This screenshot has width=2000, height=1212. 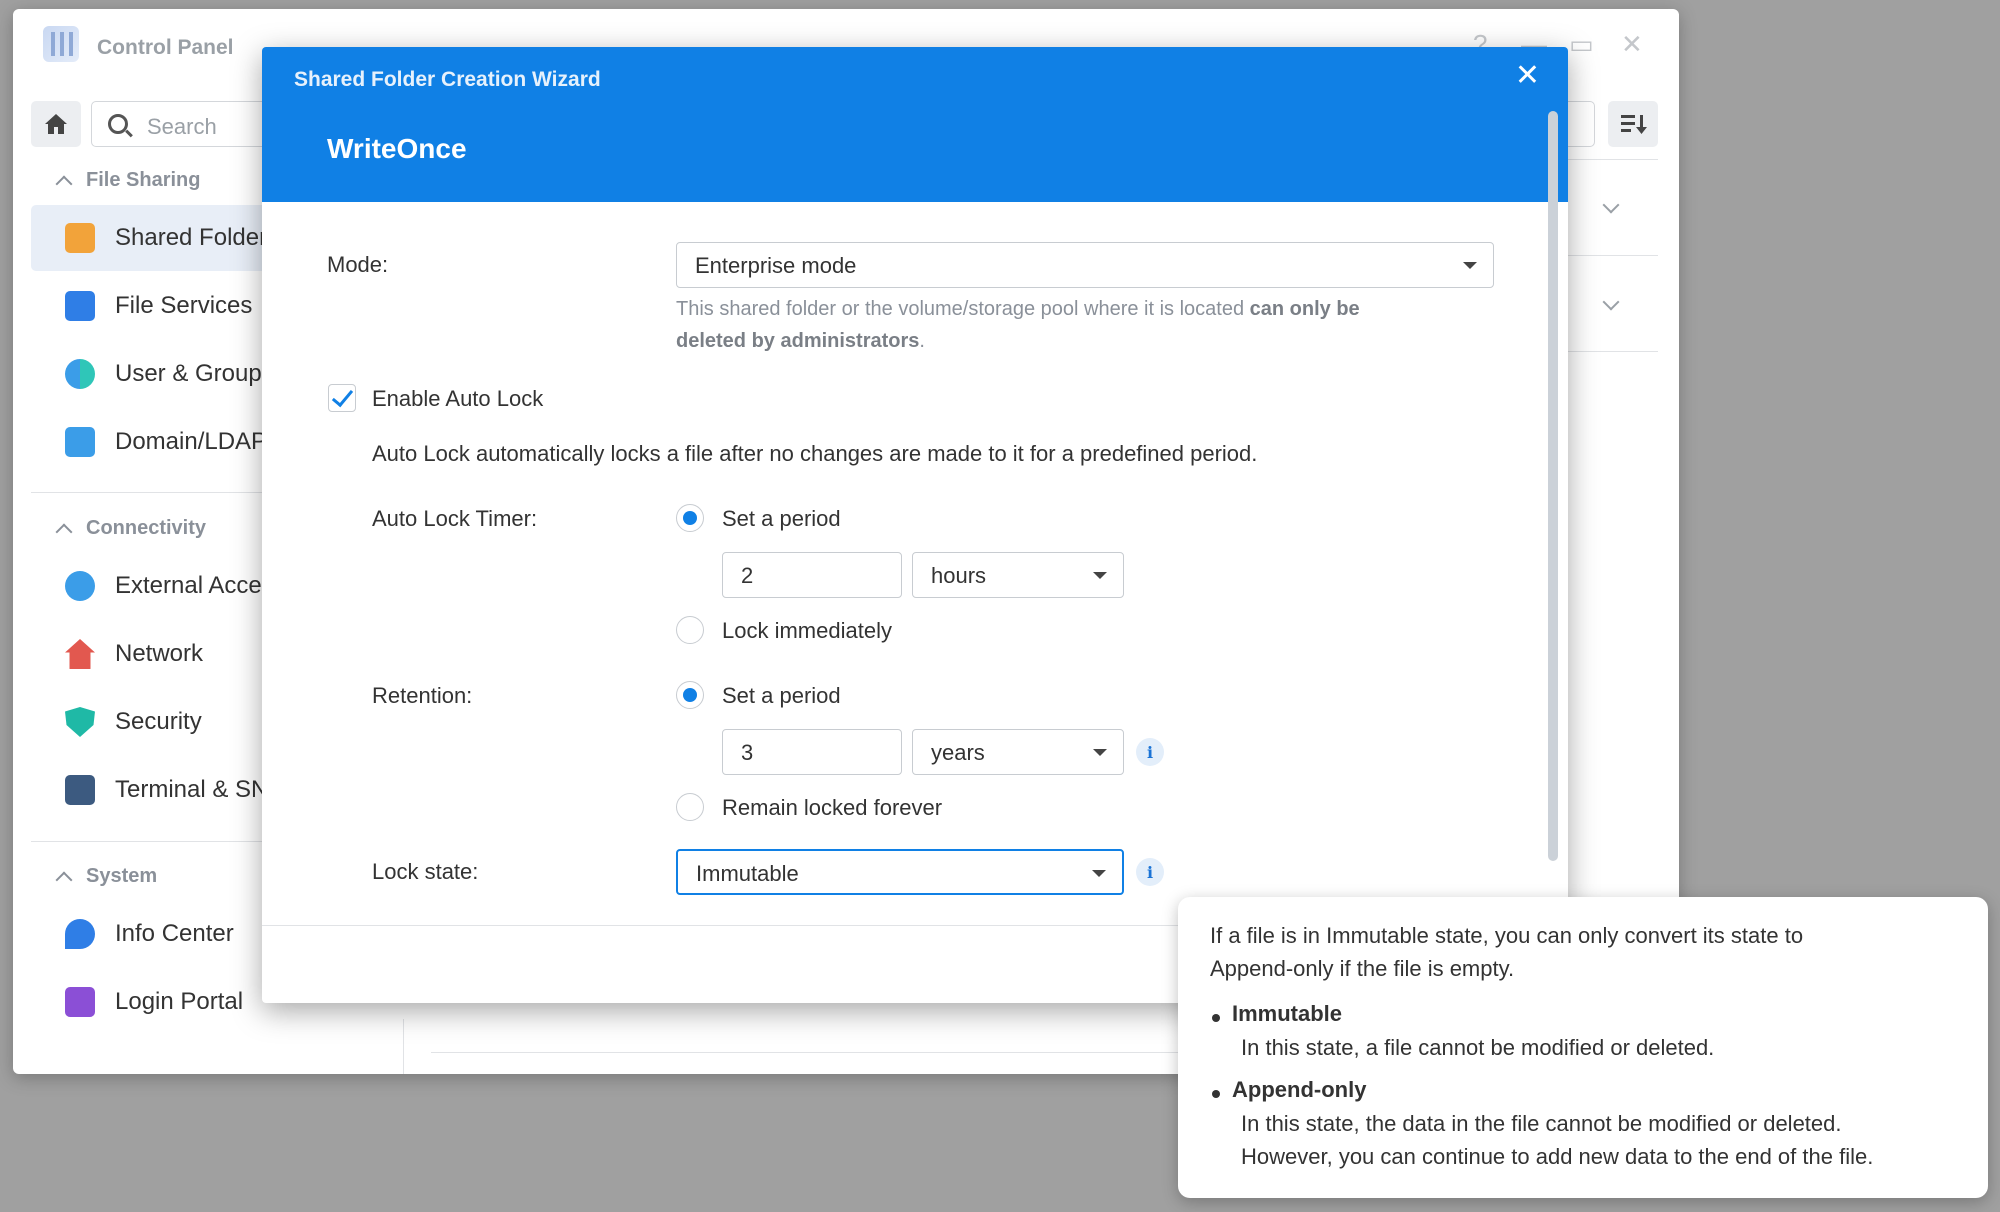 I want to click on mode-select-value: Enterprise mode, so click(x=776, y=265).